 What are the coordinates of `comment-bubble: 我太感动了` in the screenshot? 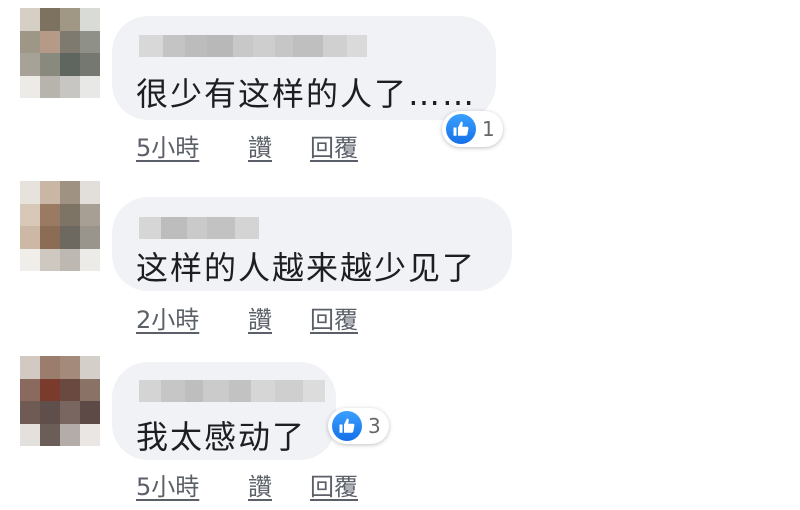 It's located at (224, 411).